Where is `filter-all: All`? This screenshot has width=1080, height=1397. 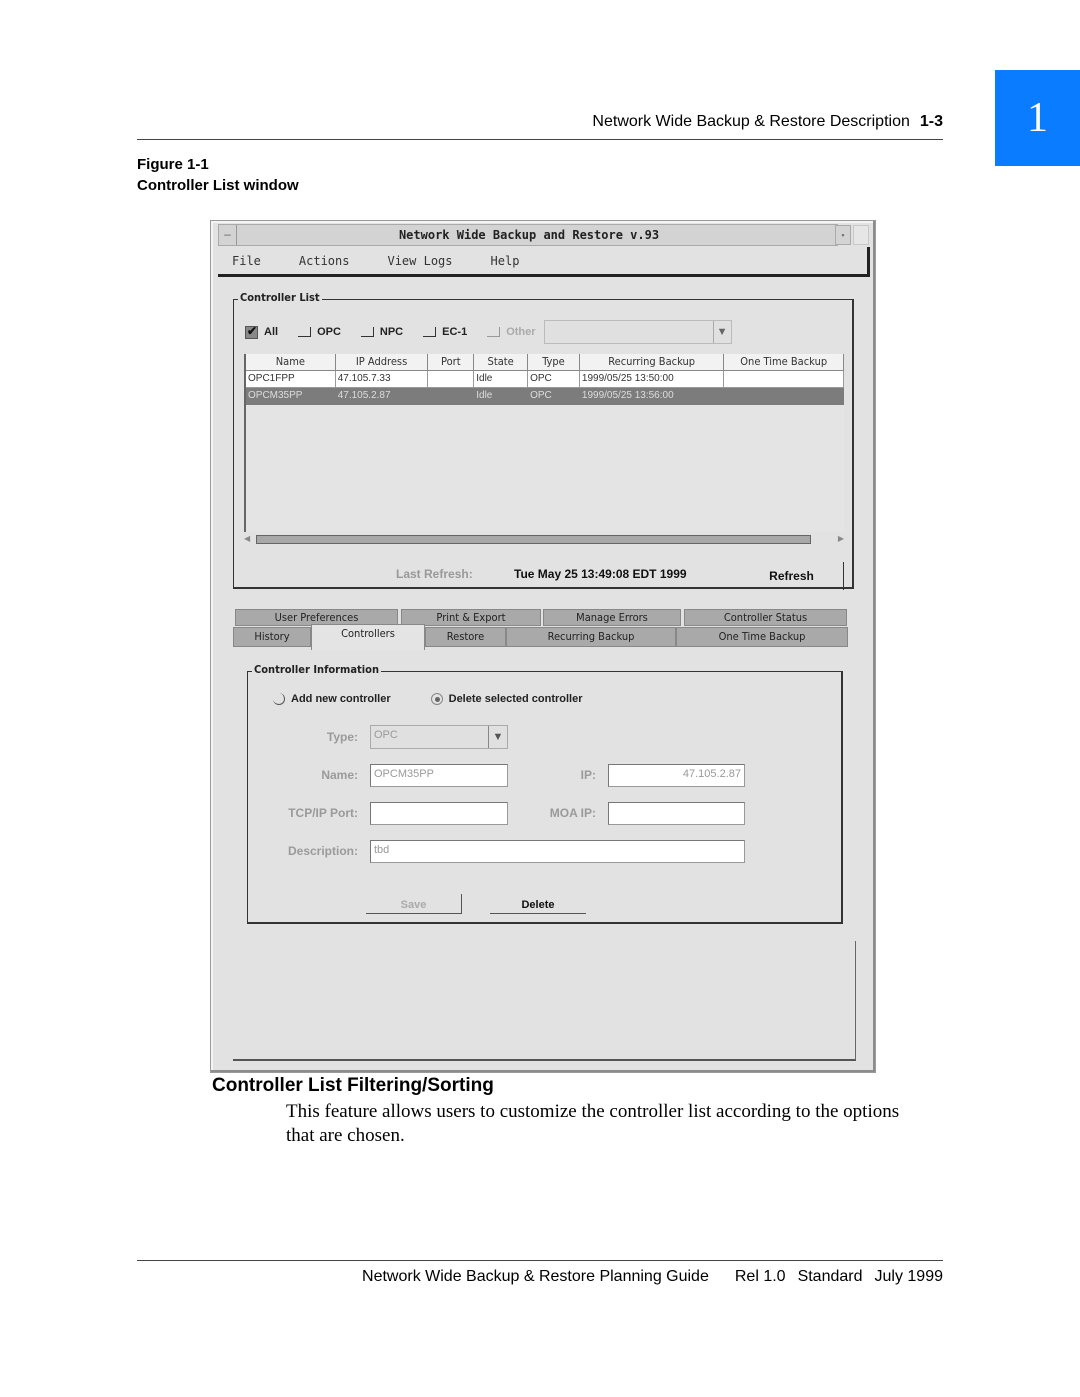 filter-all: All is located at coordinates (262, 331).